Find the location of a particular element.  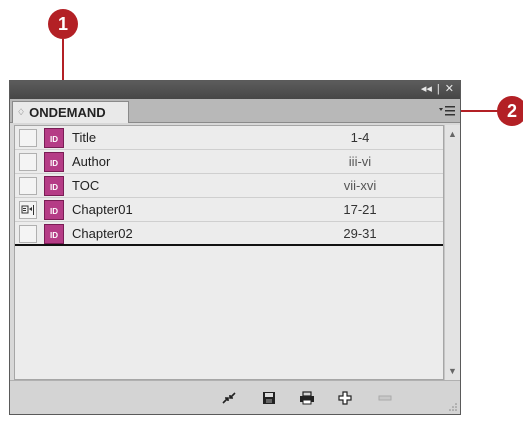

tab-label: ONDEMAND is located at coordinates (67, 112).